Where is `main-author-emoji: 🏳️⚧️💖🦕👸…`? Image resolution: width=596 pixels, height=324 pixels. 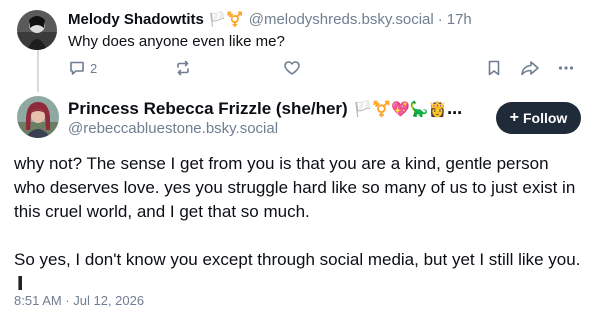 main-author-emoji: 🏳️⚧️💖🦕👸… is located at coordinates (408, 109).